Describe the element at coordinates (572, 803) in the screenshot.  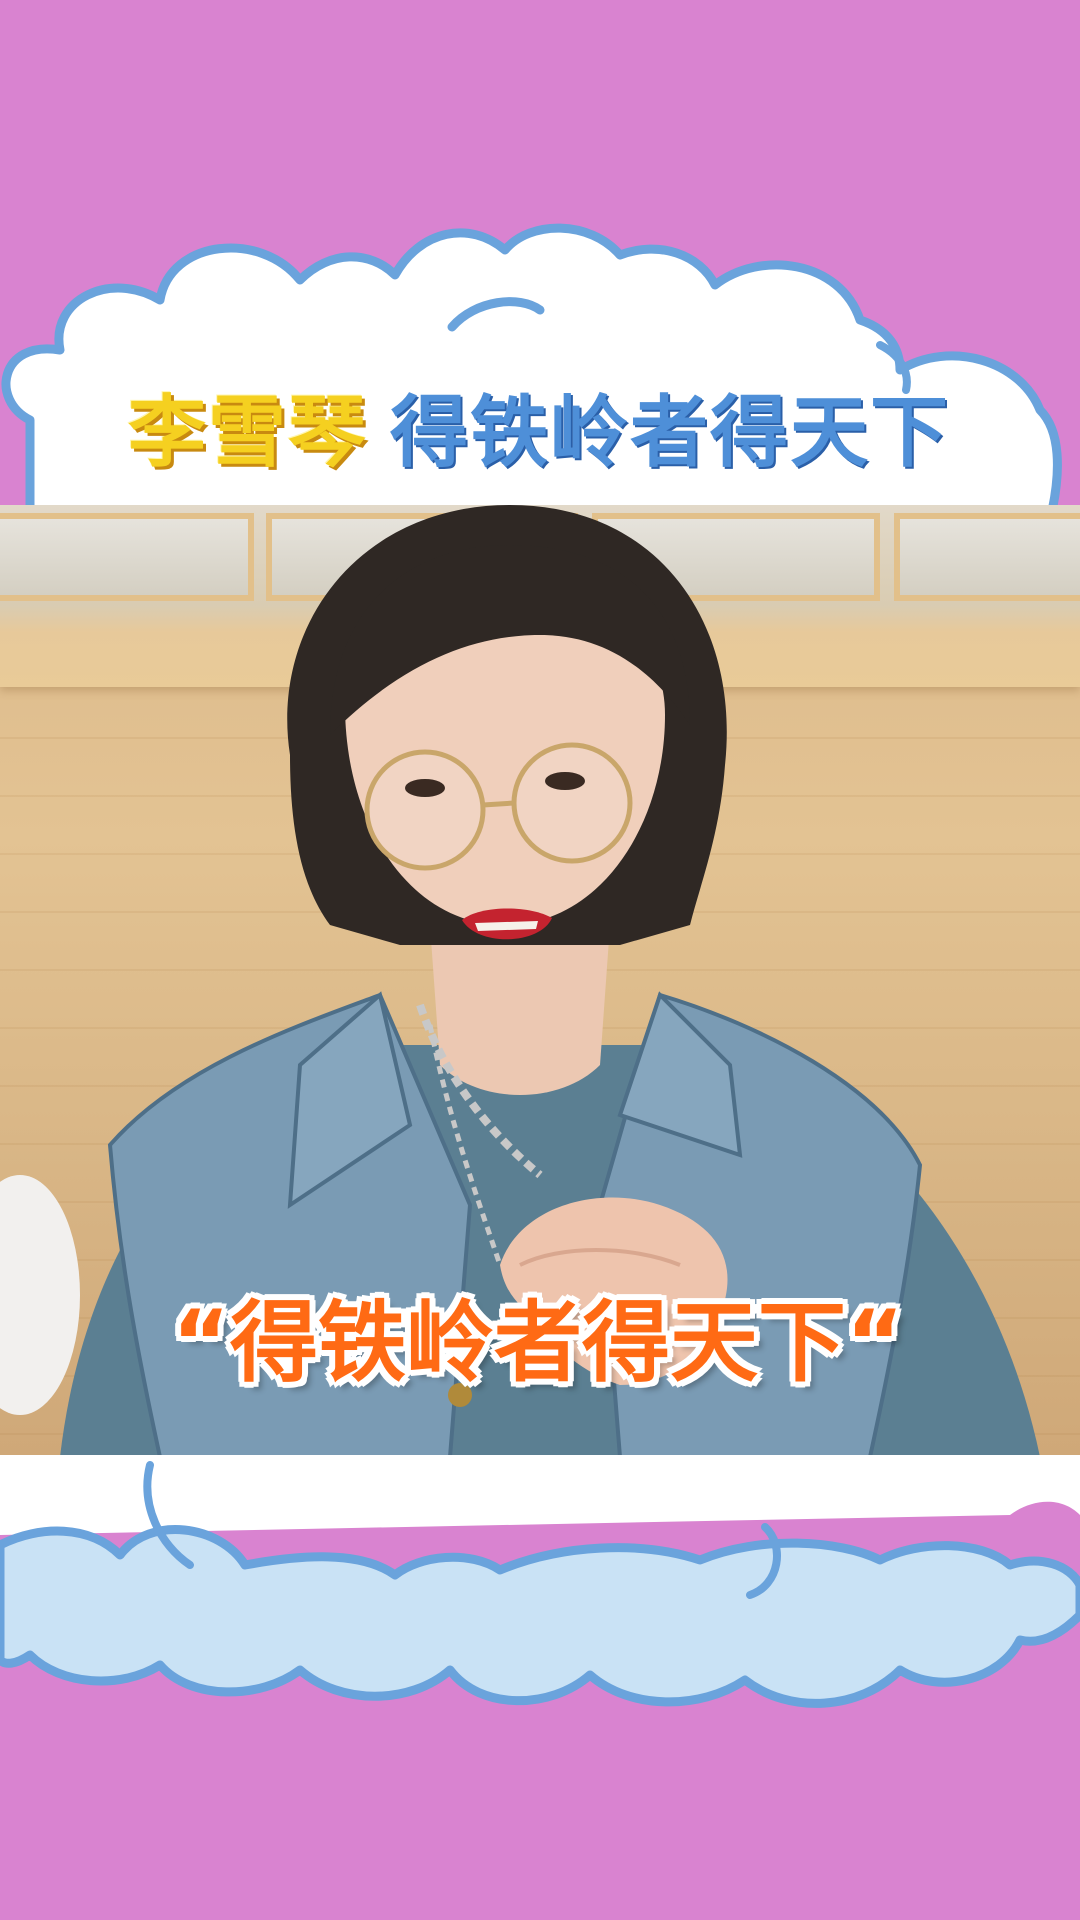
I see `glasses-lens-right` at that location.